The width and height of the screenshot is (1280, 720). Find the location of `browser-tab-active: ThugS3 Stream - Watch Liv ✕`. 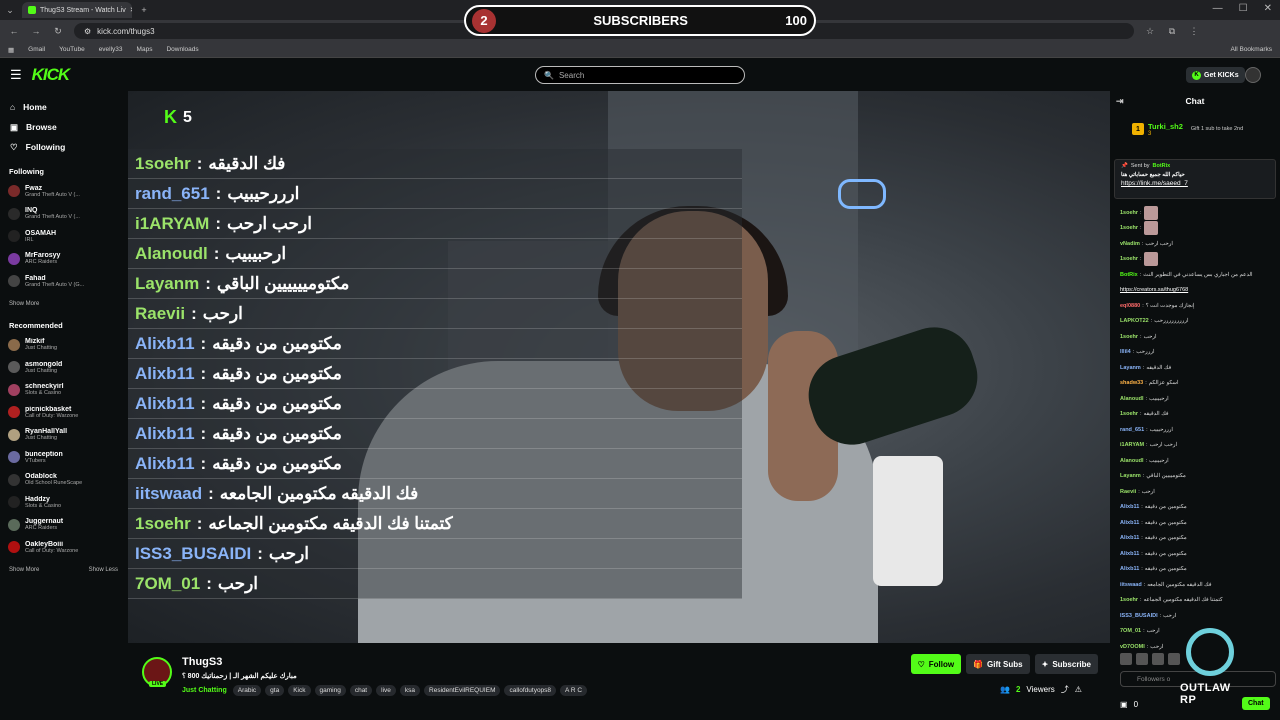

browser-tab-active: ThugS3 Stream - Watch Liv ✕ is located at coordinates (77, 10).